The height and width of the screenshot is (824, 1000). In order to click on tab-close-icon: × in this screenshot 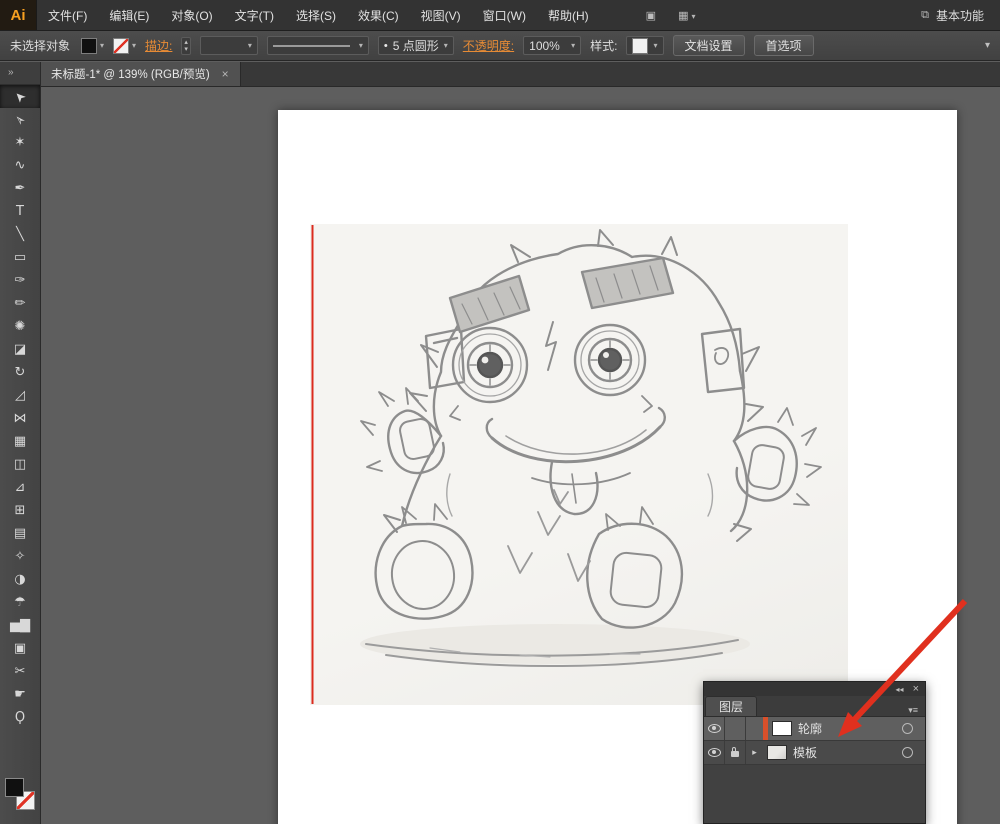, I will do `click(225, 74)`.